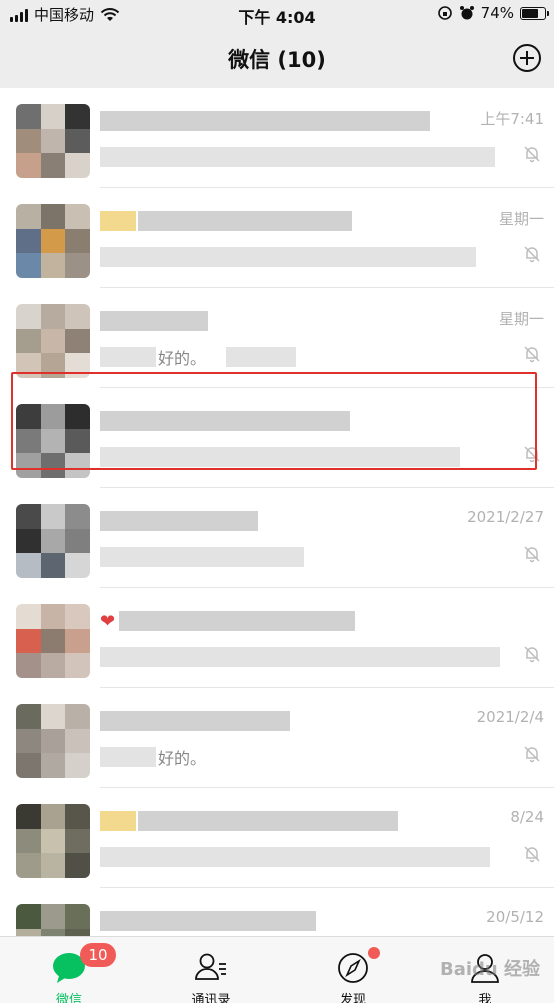 The height and width of the screenshot is (1003, 554). I want to click on page-title: 微信 (10), so click(277, 60).